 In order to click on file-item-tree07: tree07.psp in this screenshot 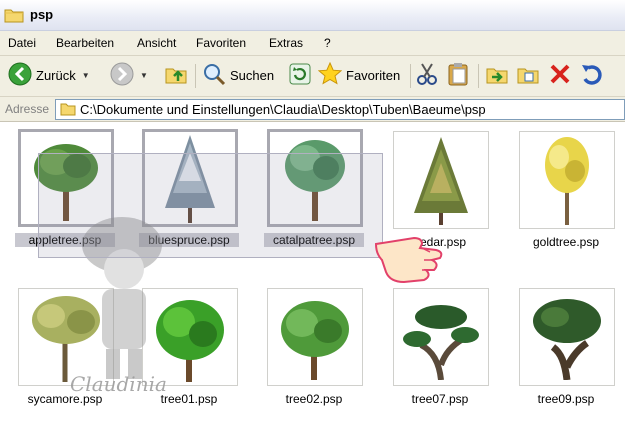, I will do `click(440, 350)`.